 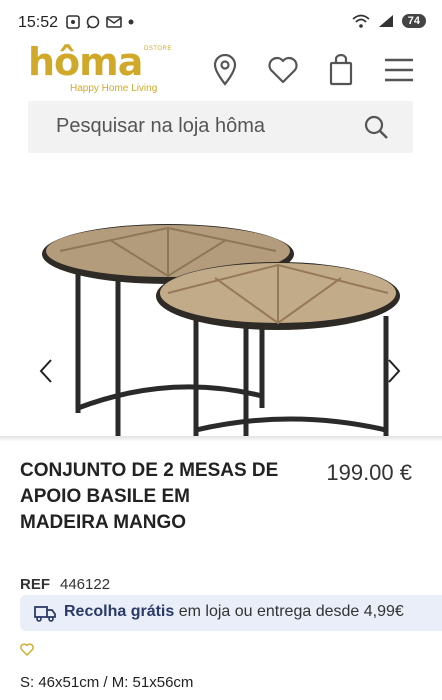 I want to click on mail-icon, so click(x=114, y=22).